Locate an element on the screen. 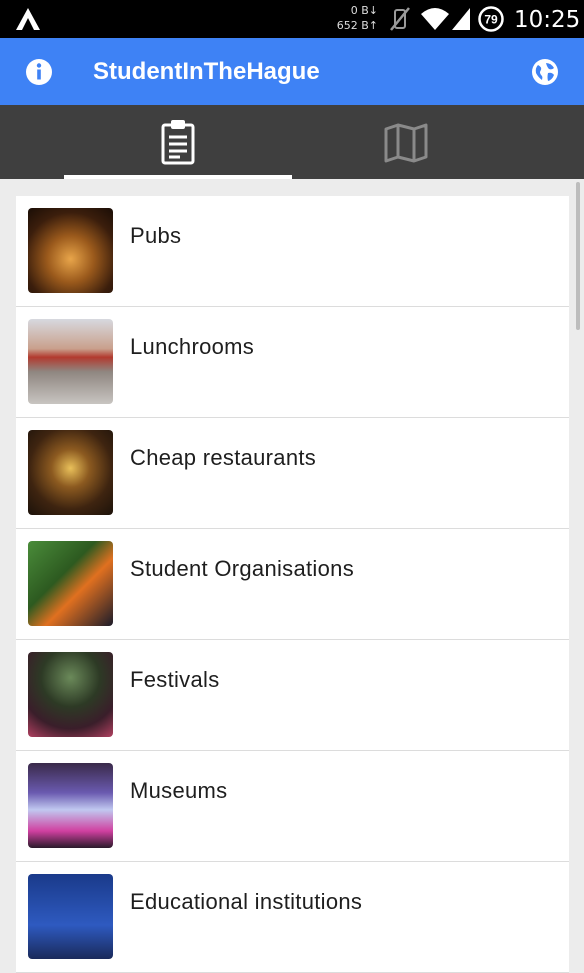  page-title: StudentInTheHague is located at coordinates (206, 71).